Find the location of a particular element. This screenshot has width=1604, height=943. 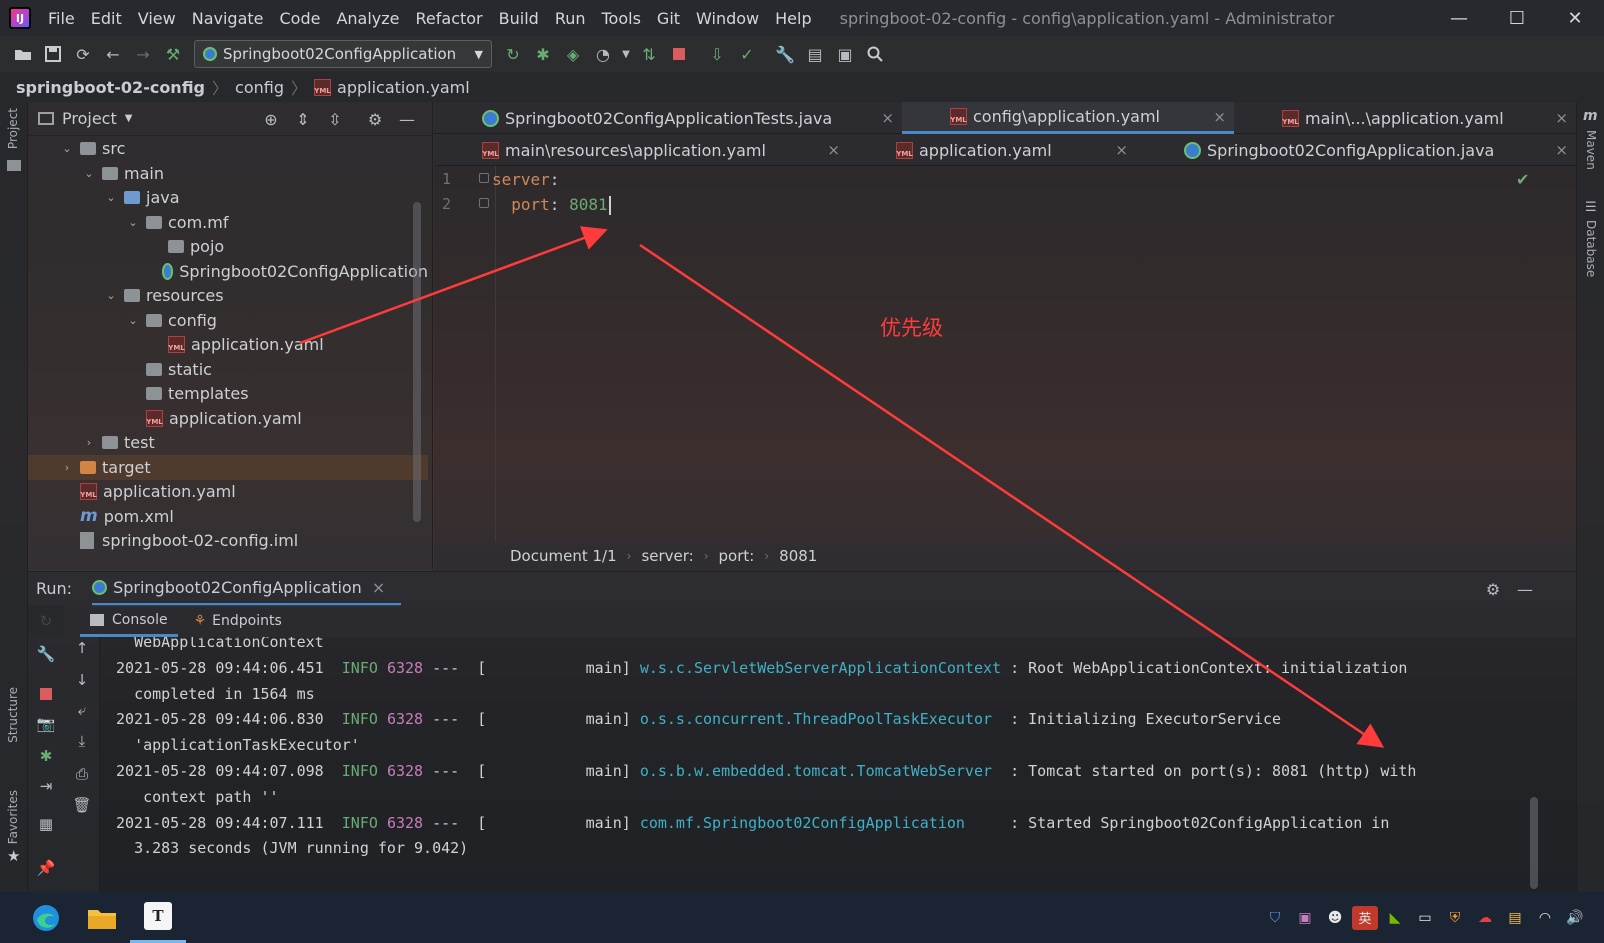

settings-wrench-icon: 🔧 is located at coordinates (785, 54).